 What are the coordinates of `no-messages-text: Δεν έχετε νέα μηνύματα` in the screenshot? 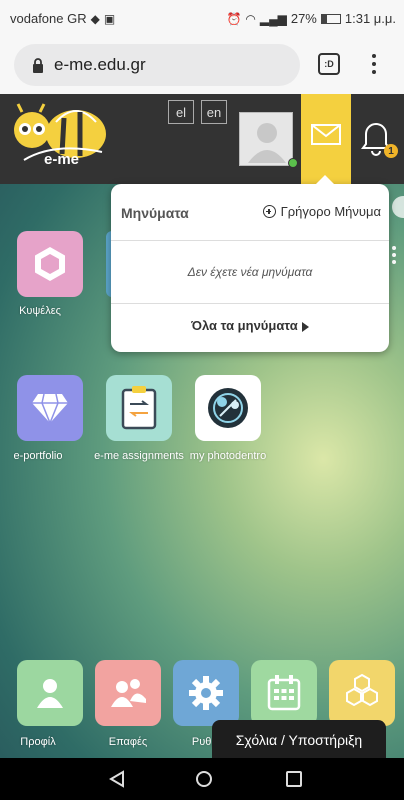 It's located at (250, 272).